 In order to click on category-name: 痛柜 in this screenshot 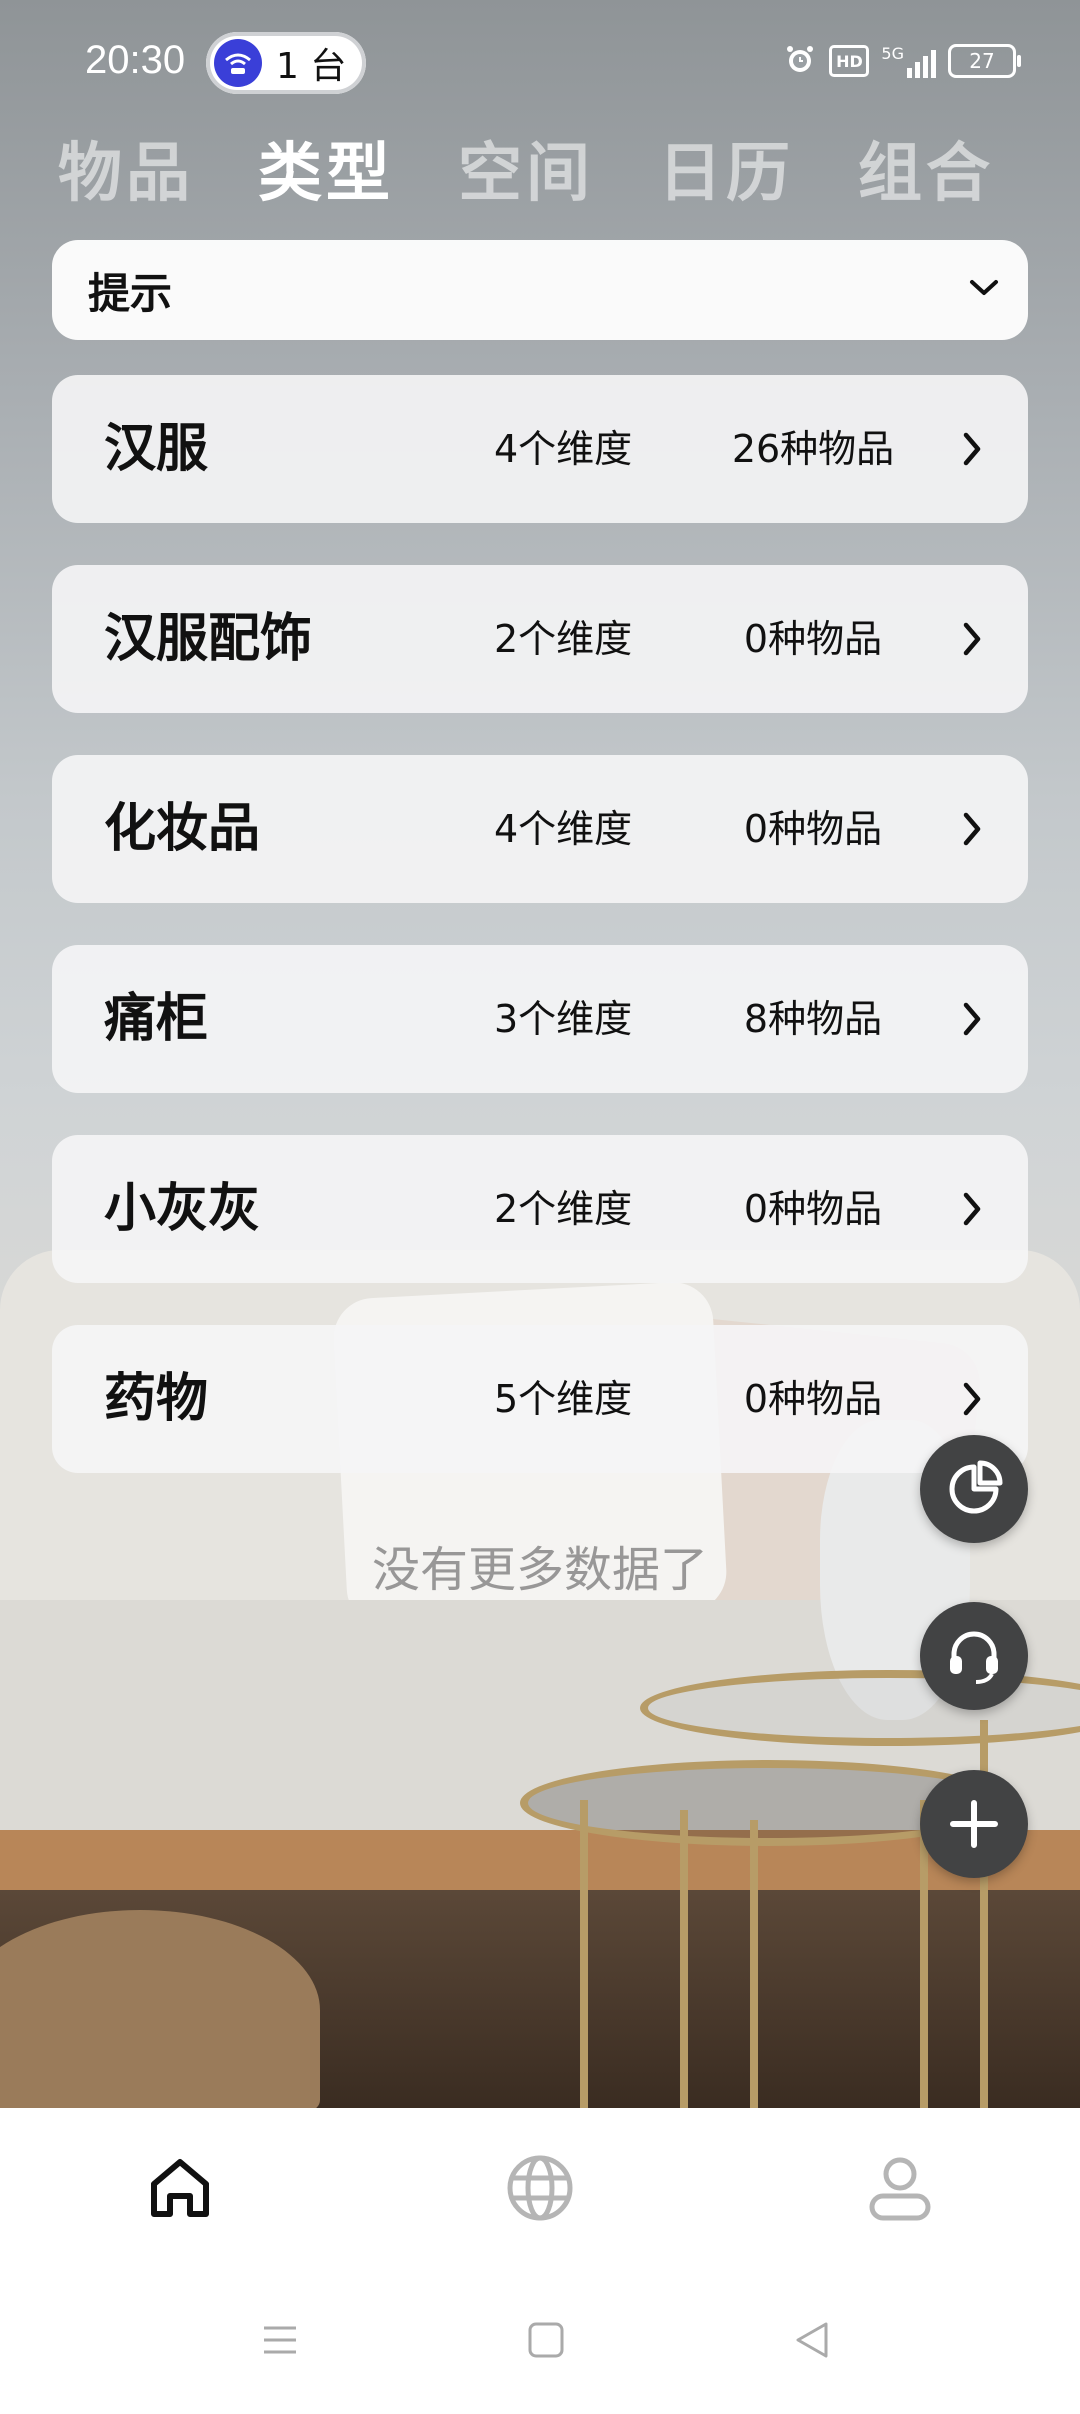, I will do `click(156, 1019)`.